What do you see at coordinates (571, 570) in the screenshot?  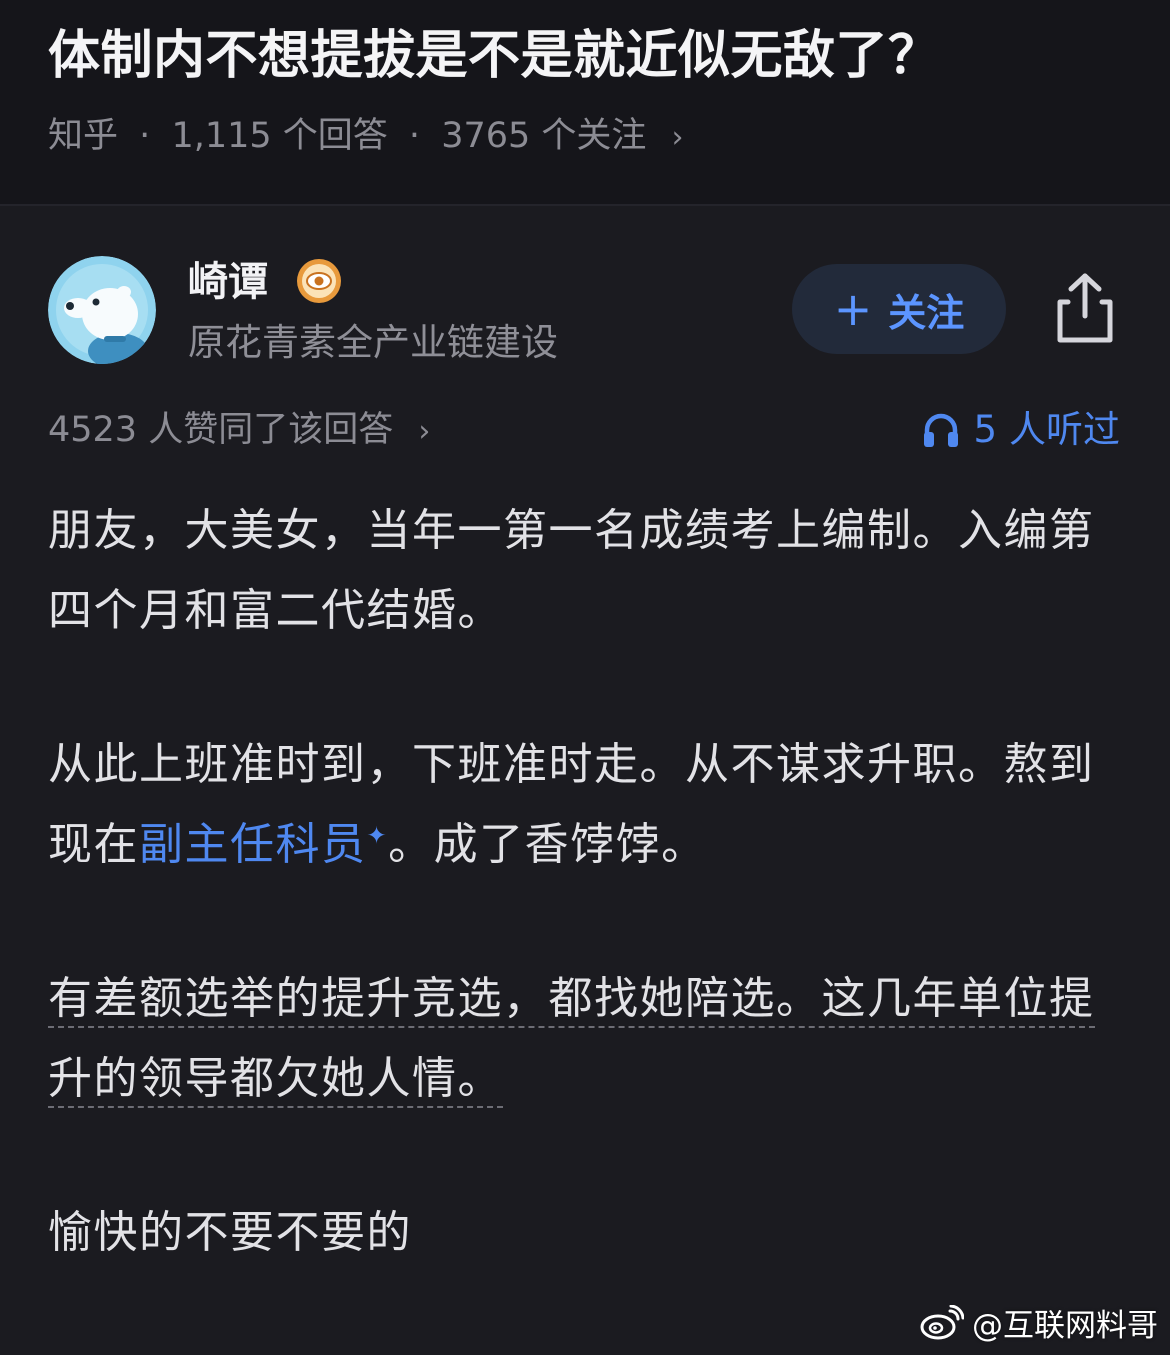 I see `paragraph: 朋友，大美女，当年一第一名成绩考上编制。入编第四个月和富二代结婚。` at bounding box center [571, 570].